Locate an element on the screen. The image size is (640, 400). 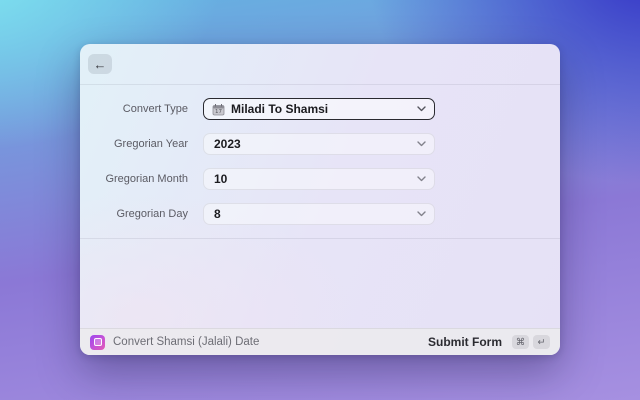
calendar-extension-icon is located at coordinates (97, 342).